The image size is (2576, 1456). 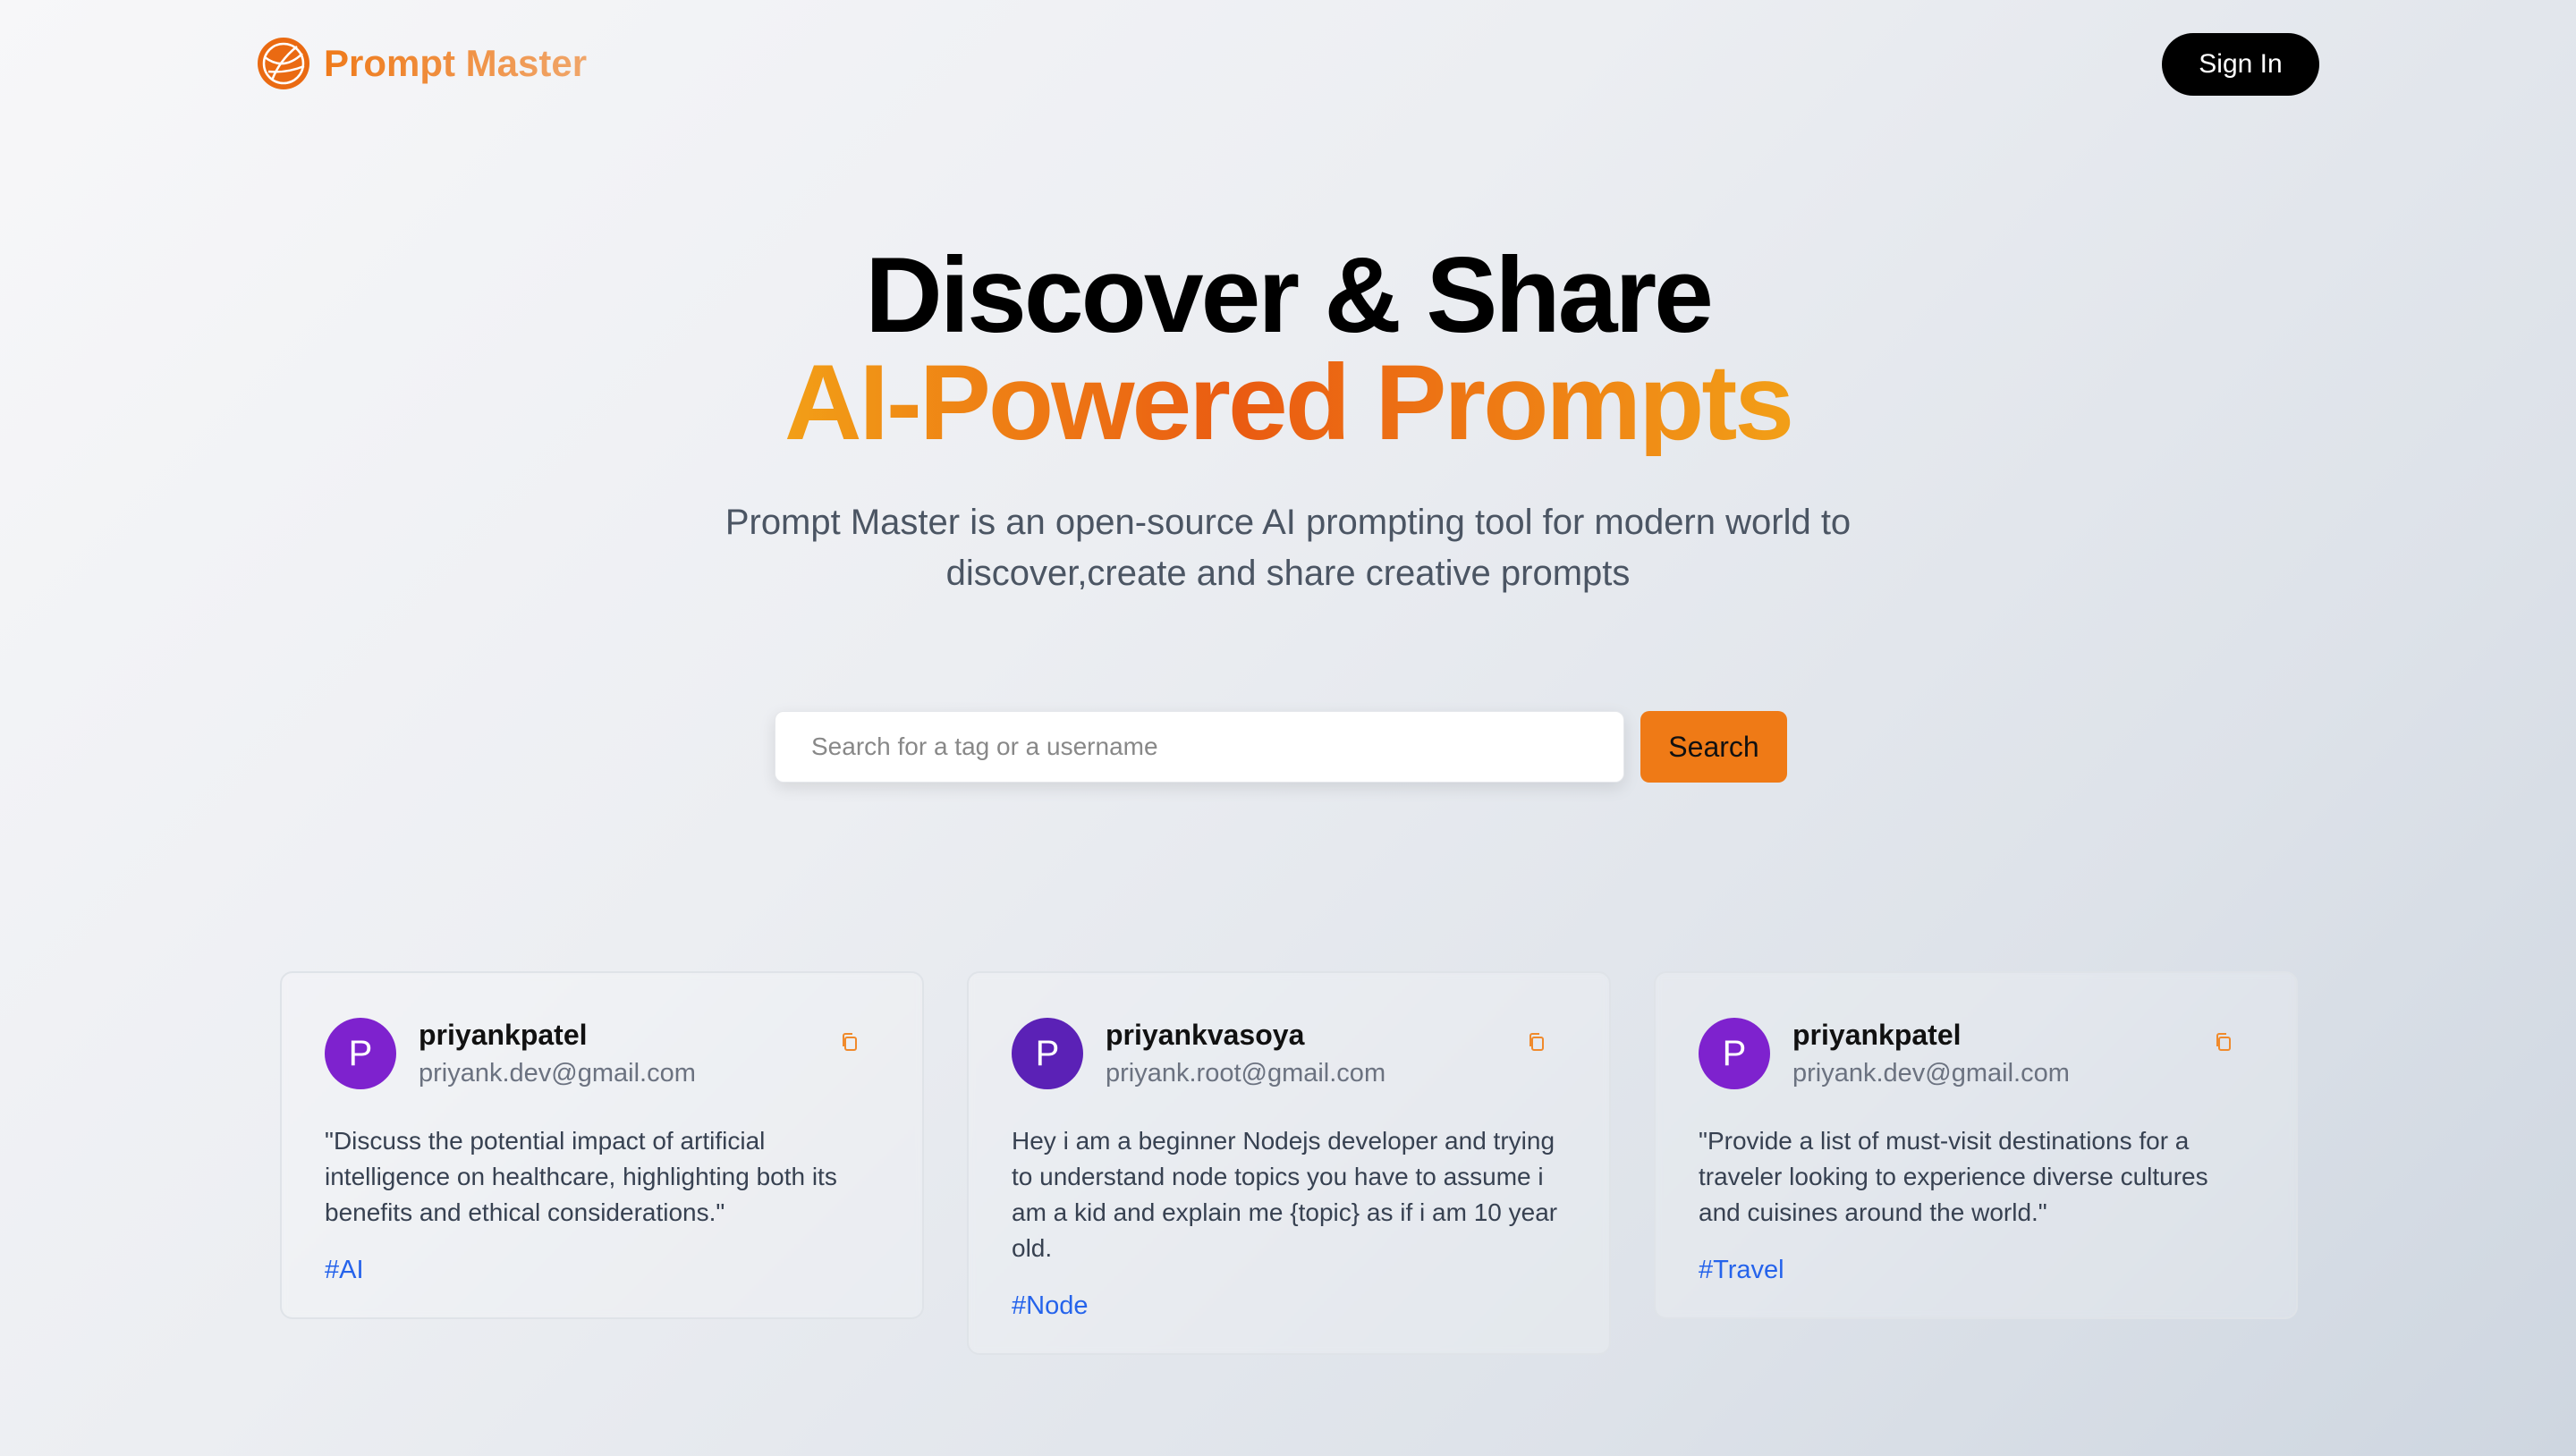 I want to click on search-form: Search, so click(x=1281, y=747).